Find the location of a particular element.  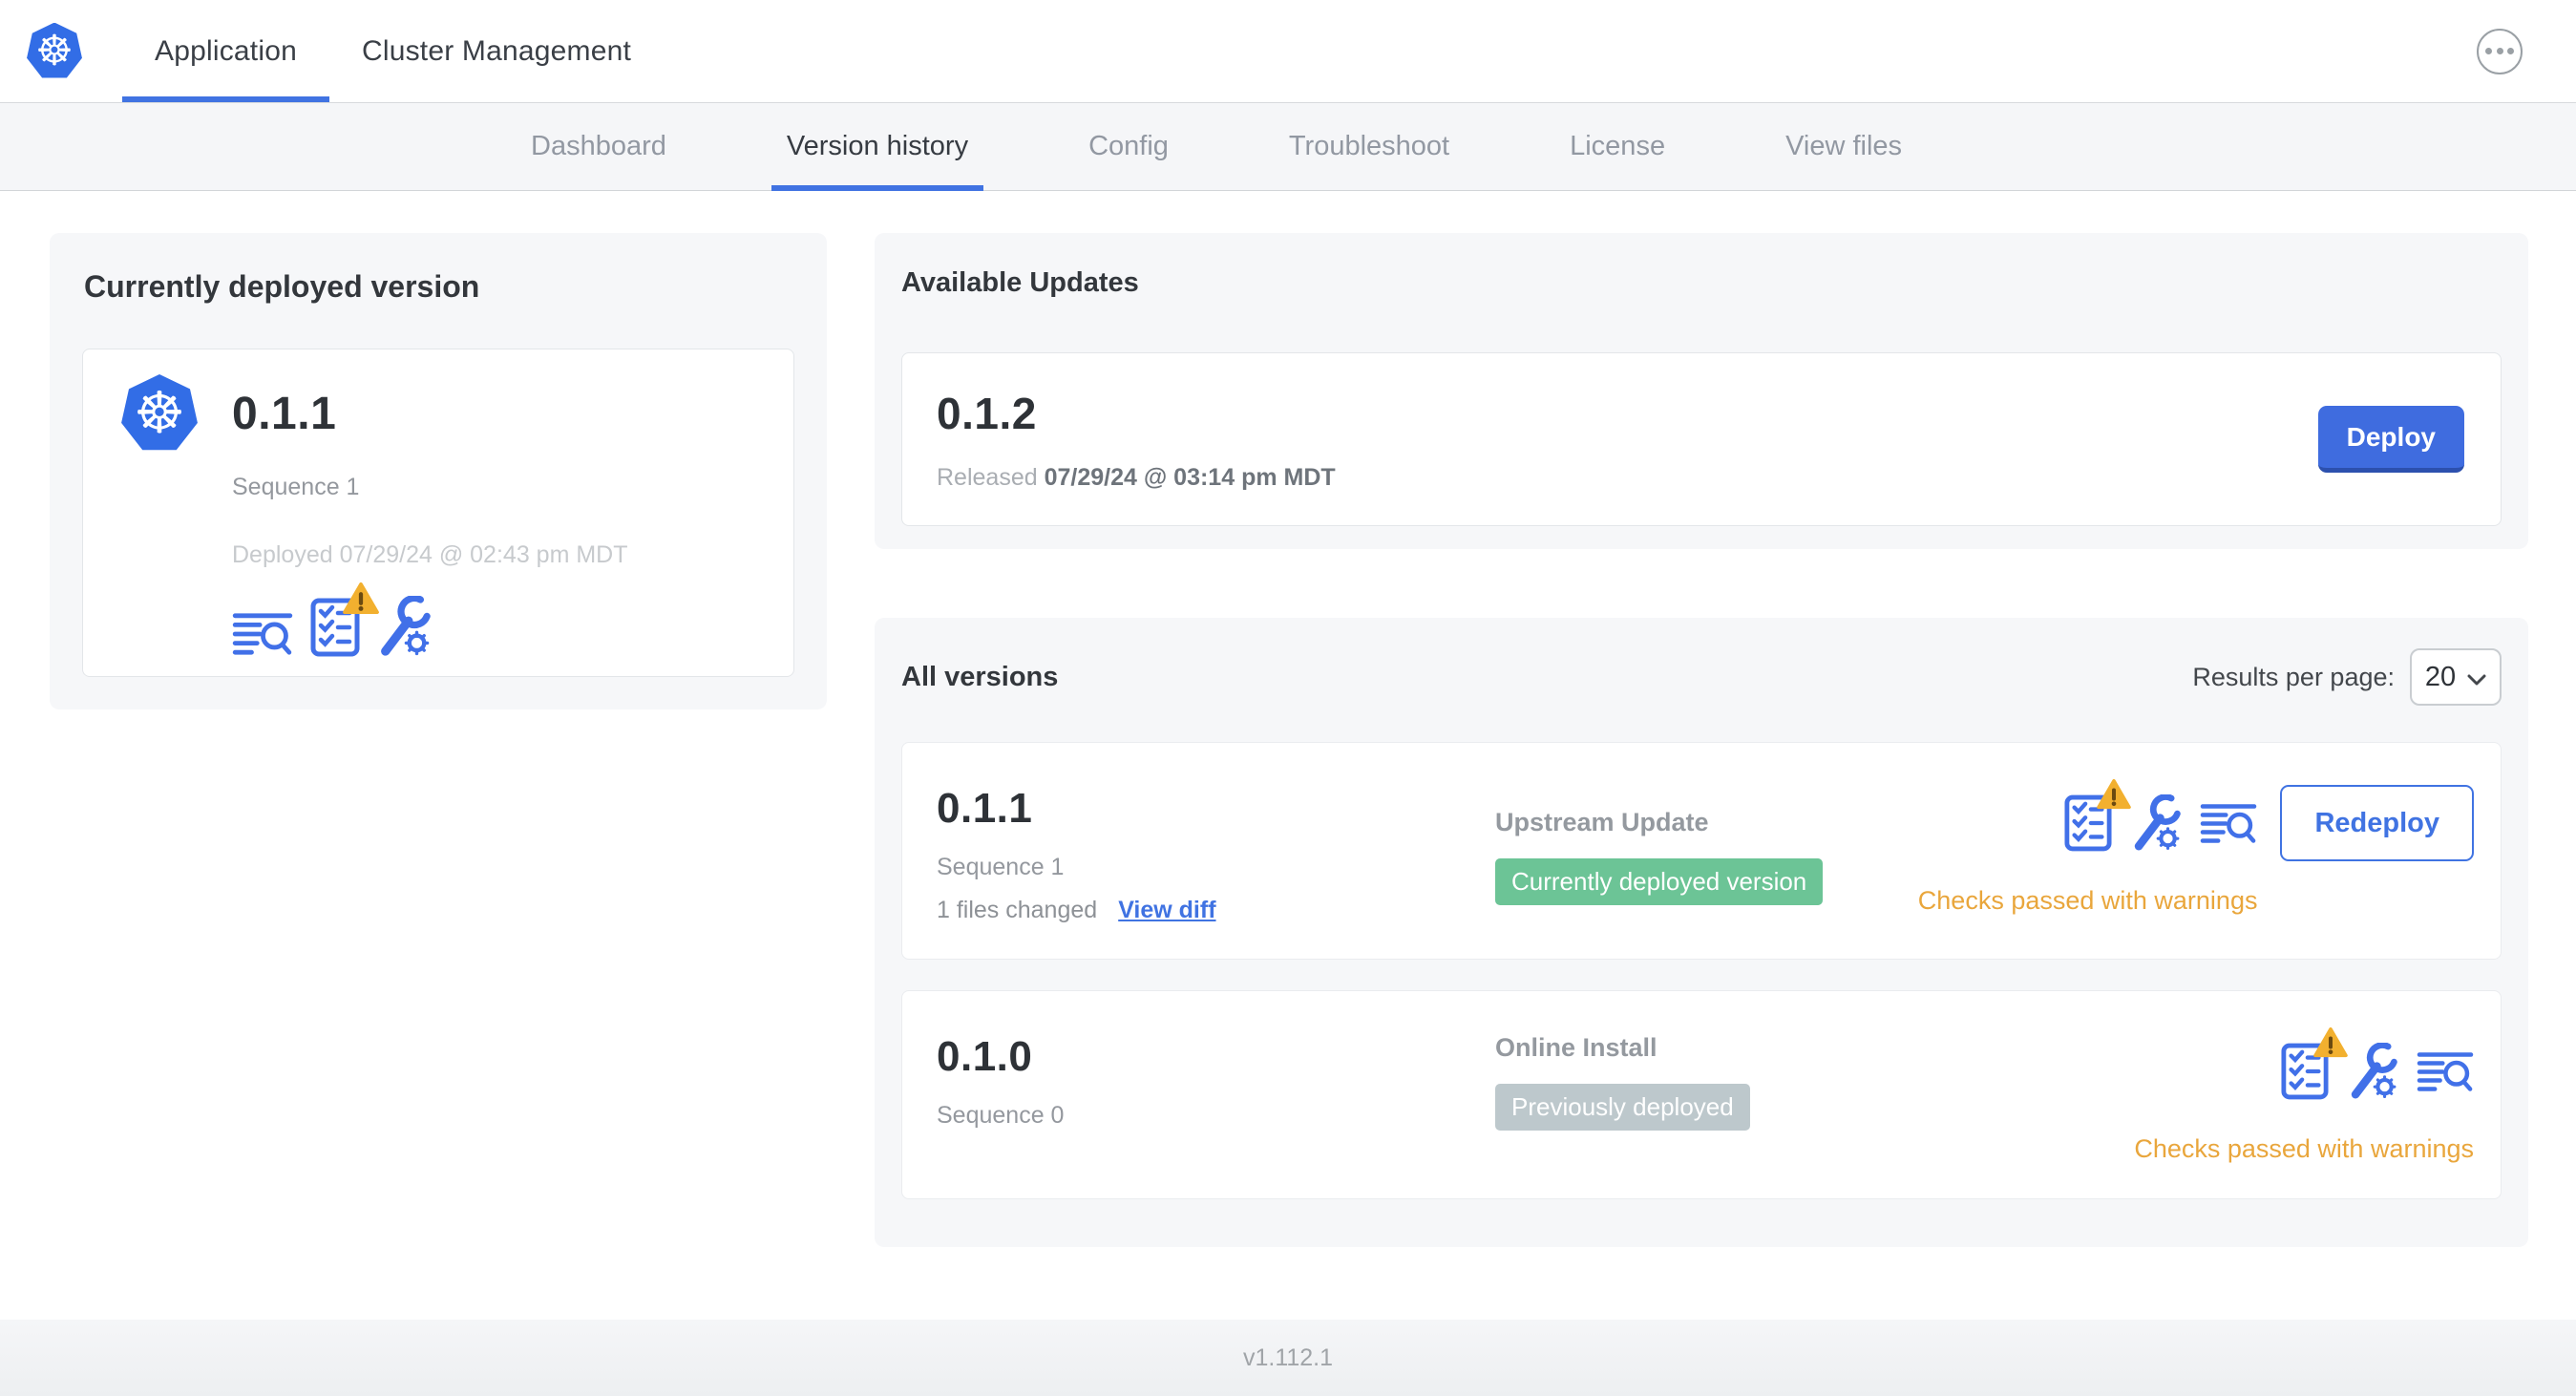

row-sequence: Sequence 0 is located at coordinates (1001, 1115).